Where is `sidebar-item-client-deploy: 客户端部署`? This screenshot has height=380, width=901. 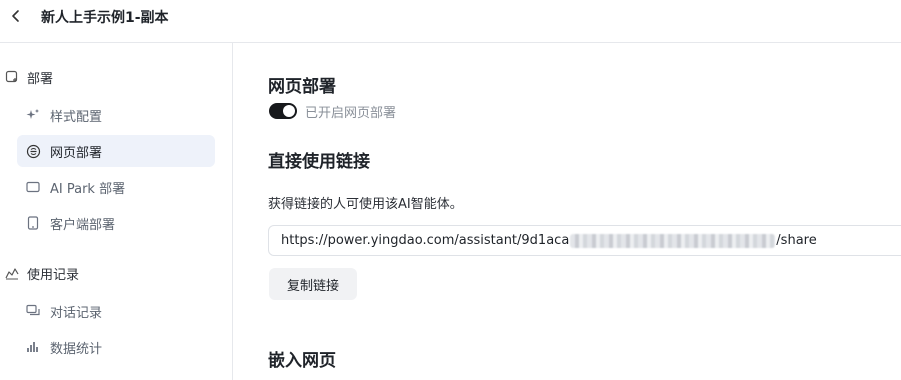
sidebar-item-client-deploy: 客户端部署 is located at coordinates (116, 223).